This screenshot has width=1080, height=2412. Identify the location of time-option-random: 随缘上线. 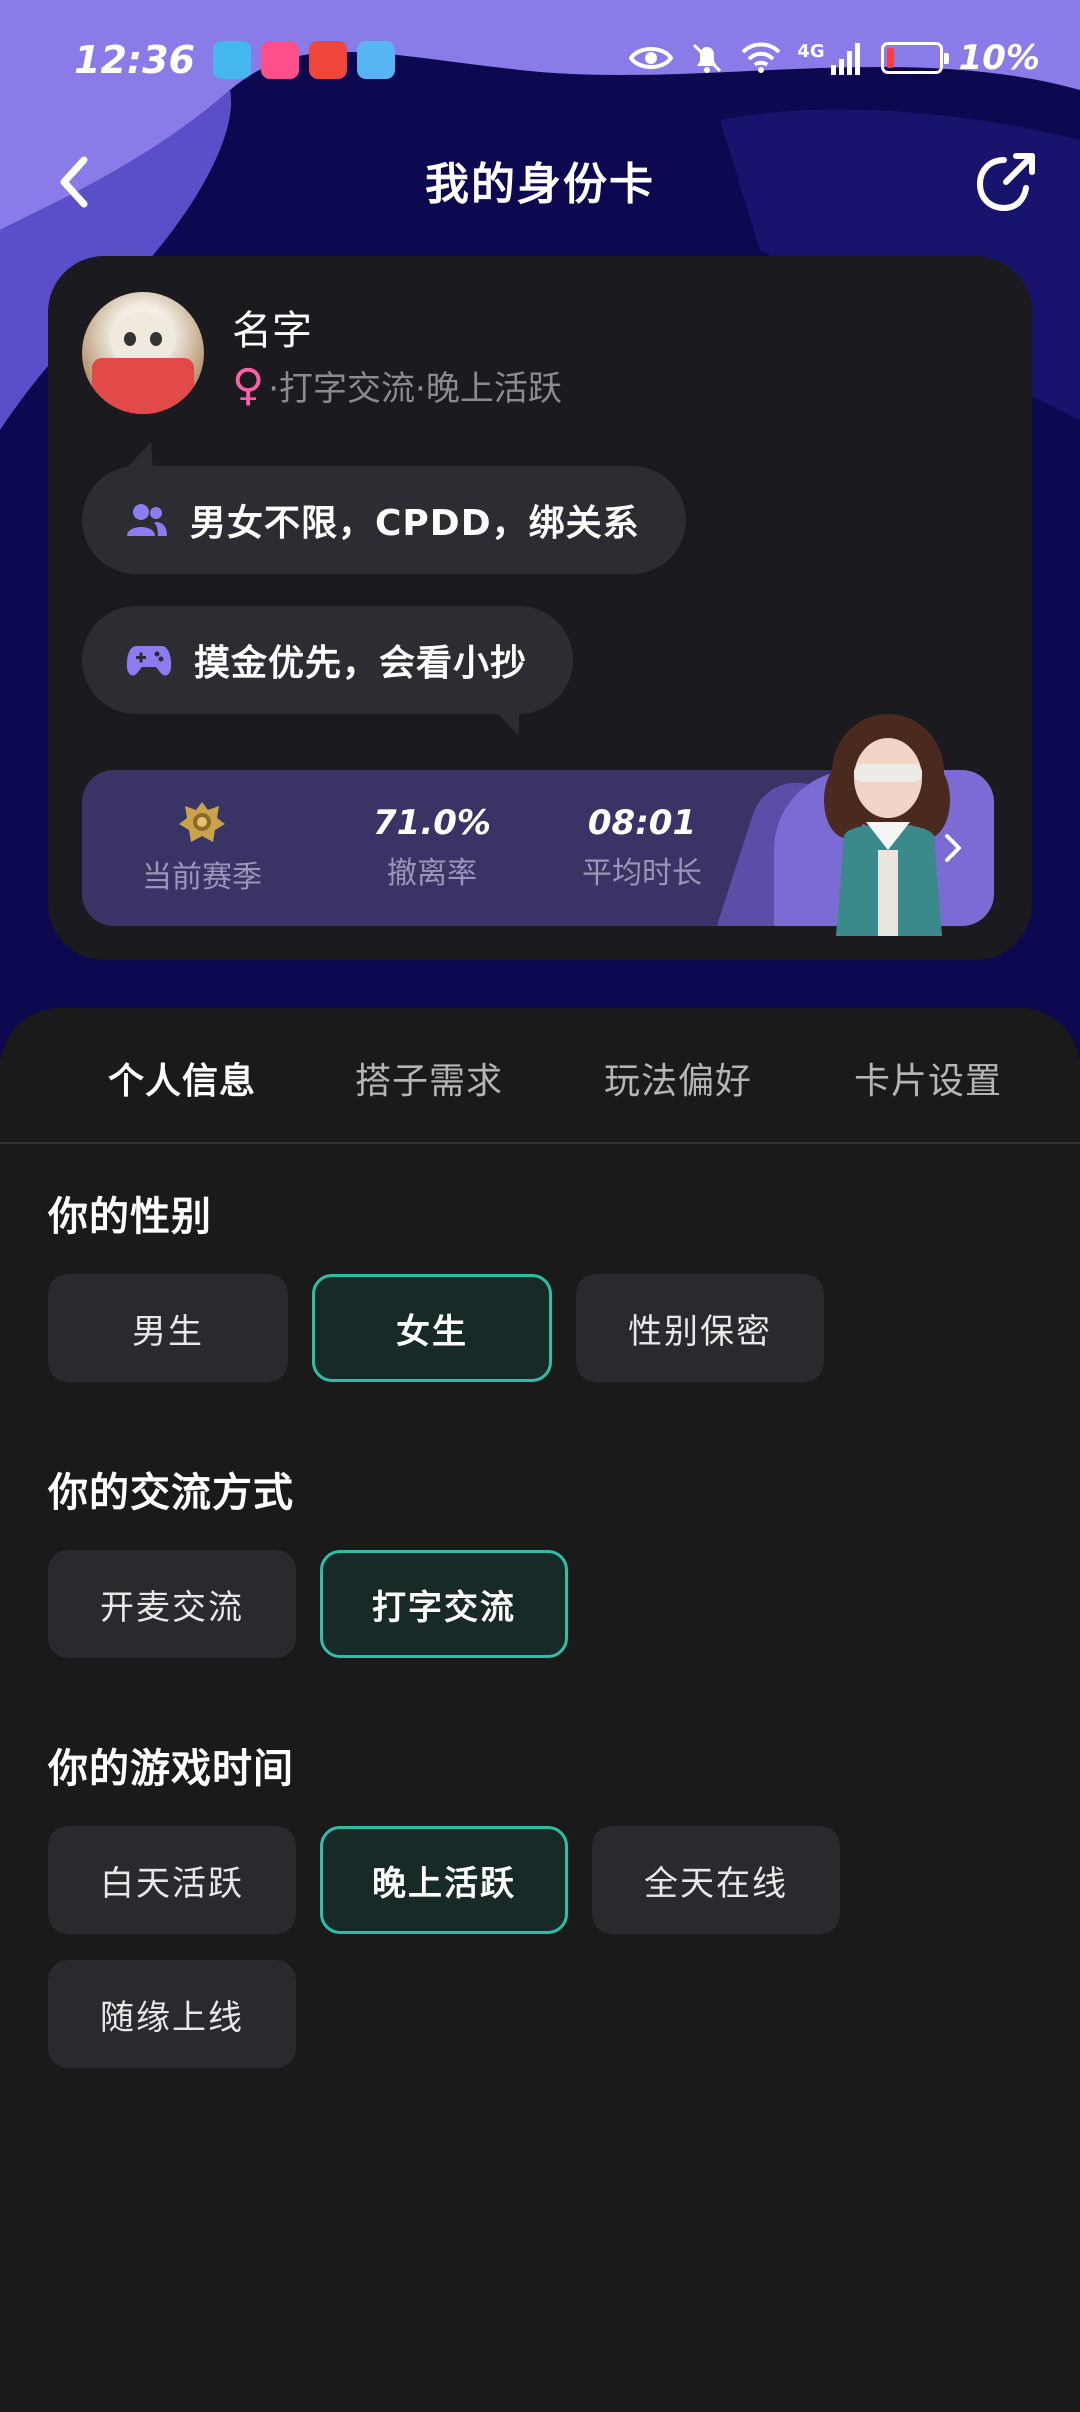
(172, 2014).